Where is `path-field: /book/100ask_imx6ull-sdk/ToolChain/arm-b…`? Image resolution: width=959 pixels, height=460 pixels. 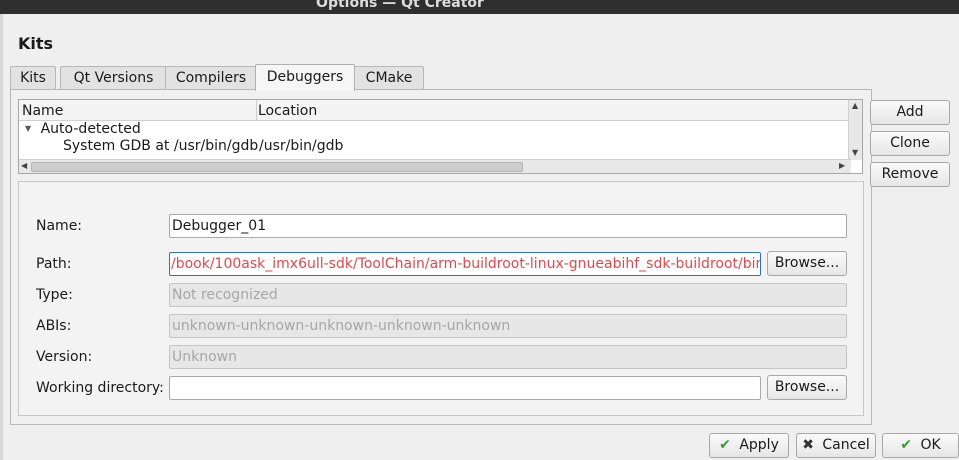 path-field: /book/100ask_imx6ull-sdk/ToolChain/arm-b… is located at coordinates (465, 264).